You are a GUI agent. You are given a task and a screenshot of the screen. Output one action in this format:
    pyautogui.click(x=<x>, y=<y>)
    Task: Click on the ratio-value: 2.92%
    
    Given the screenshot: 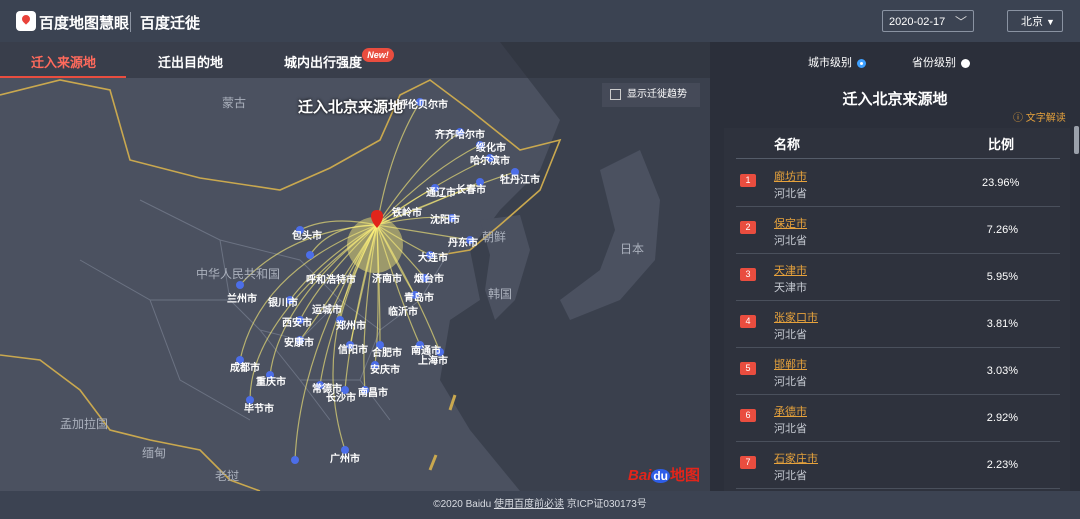 What is the action you would take?
    pyautogui.click(x=1002, y=418)
    